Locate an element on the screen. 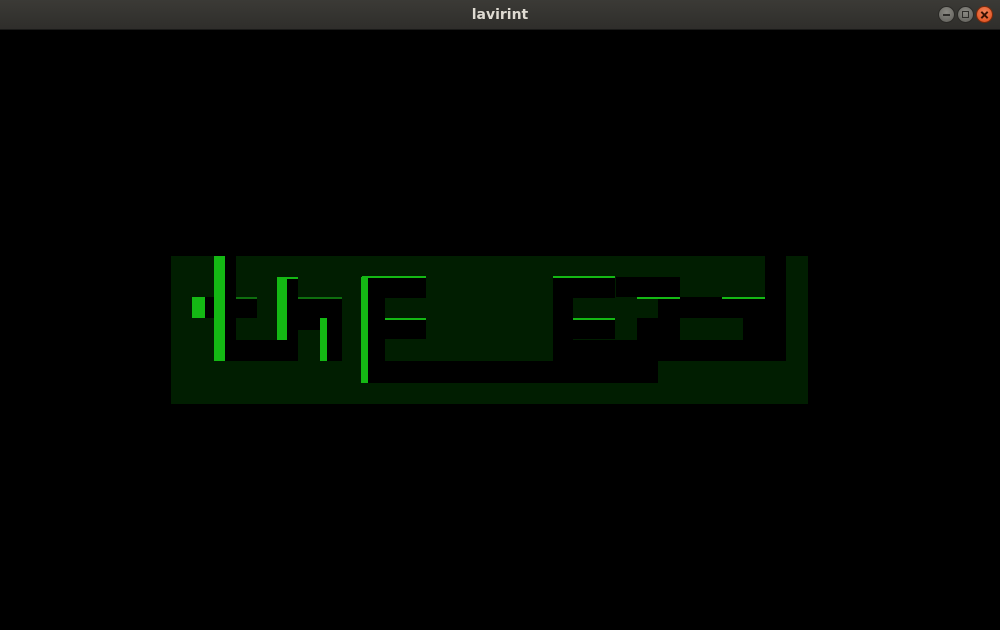 The image size is (1000, 630). maze-view is located at coordinates (489, 330).